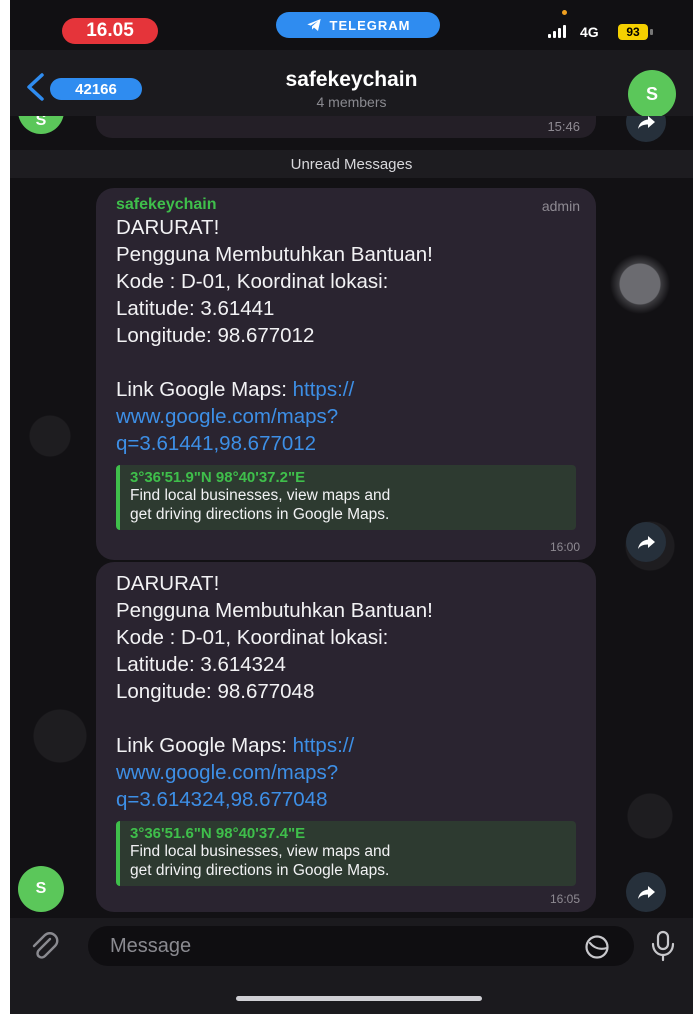 Image resolution: width=697 pixels, height=1014 pixels. Describe the element at coordinates (195, 308) in the screenshot. I see `message-line: Latitude: 3.61441` at that location.